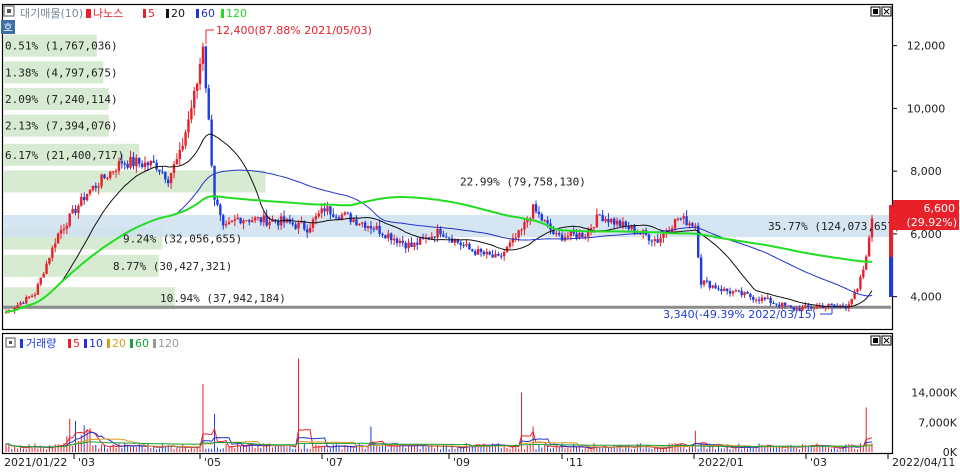 This screenshot has width=960, height=474. What do you see at coordinates (134, 181) in the screenshot?
I see `supply-zone-bar` at bounding box center [134, 181].